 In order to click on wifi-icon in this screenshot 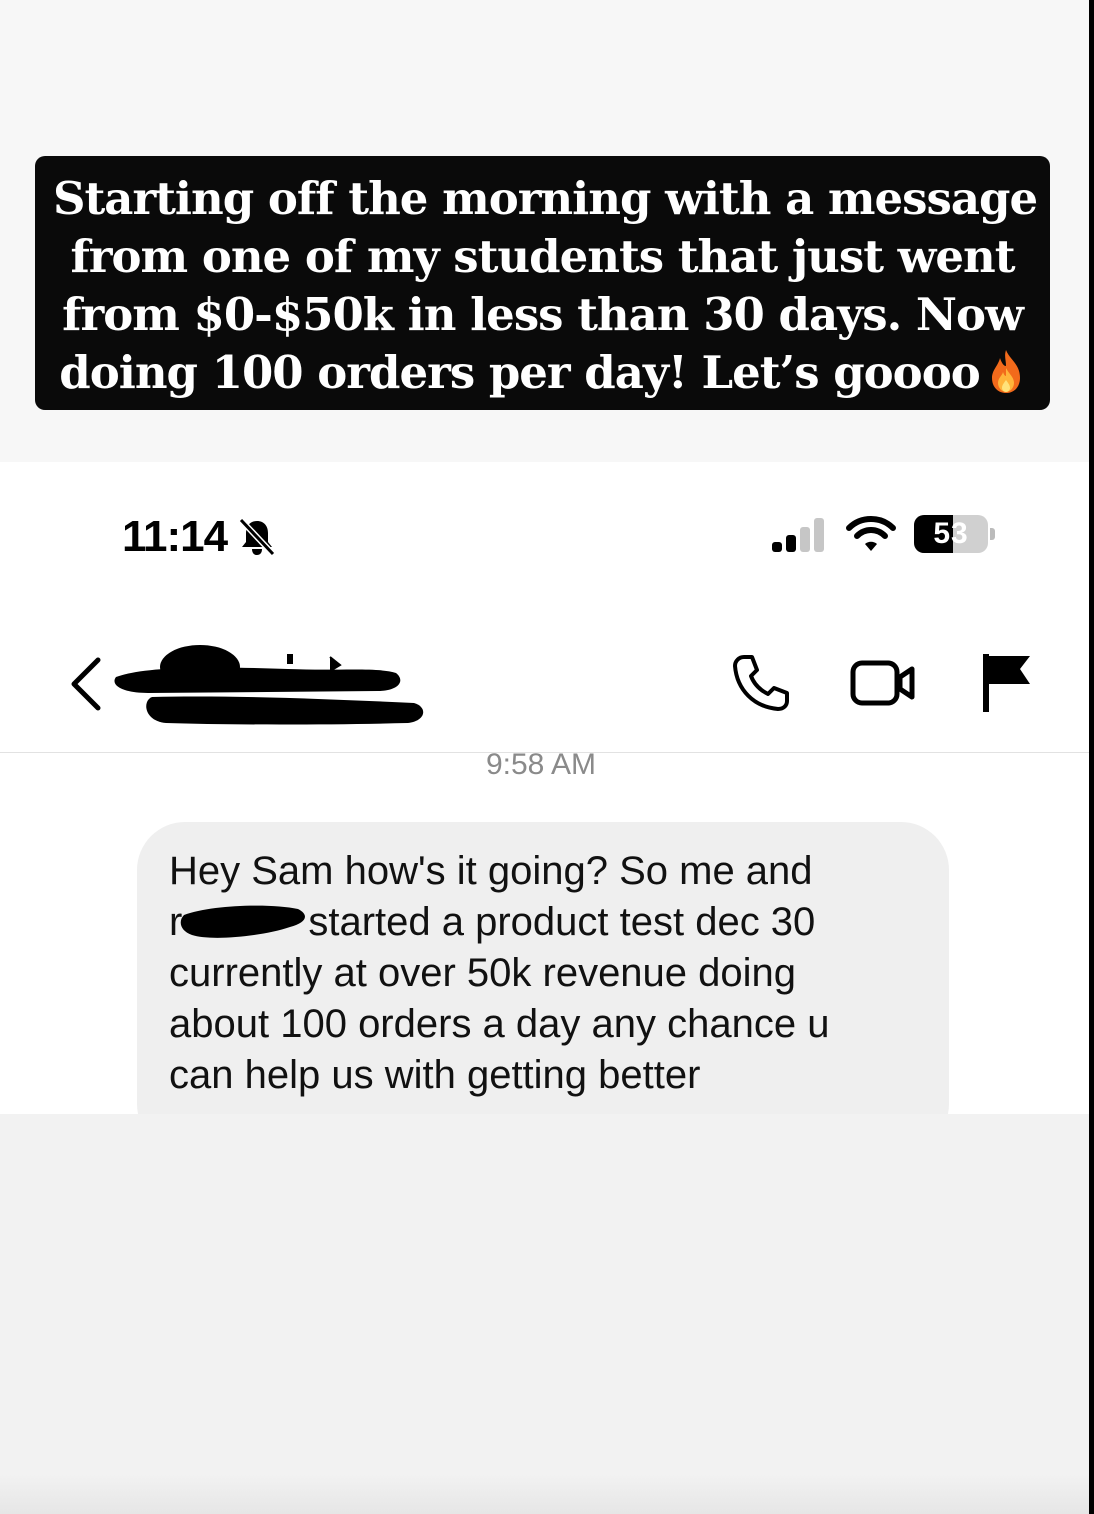, I will do `click(871, 533)`.